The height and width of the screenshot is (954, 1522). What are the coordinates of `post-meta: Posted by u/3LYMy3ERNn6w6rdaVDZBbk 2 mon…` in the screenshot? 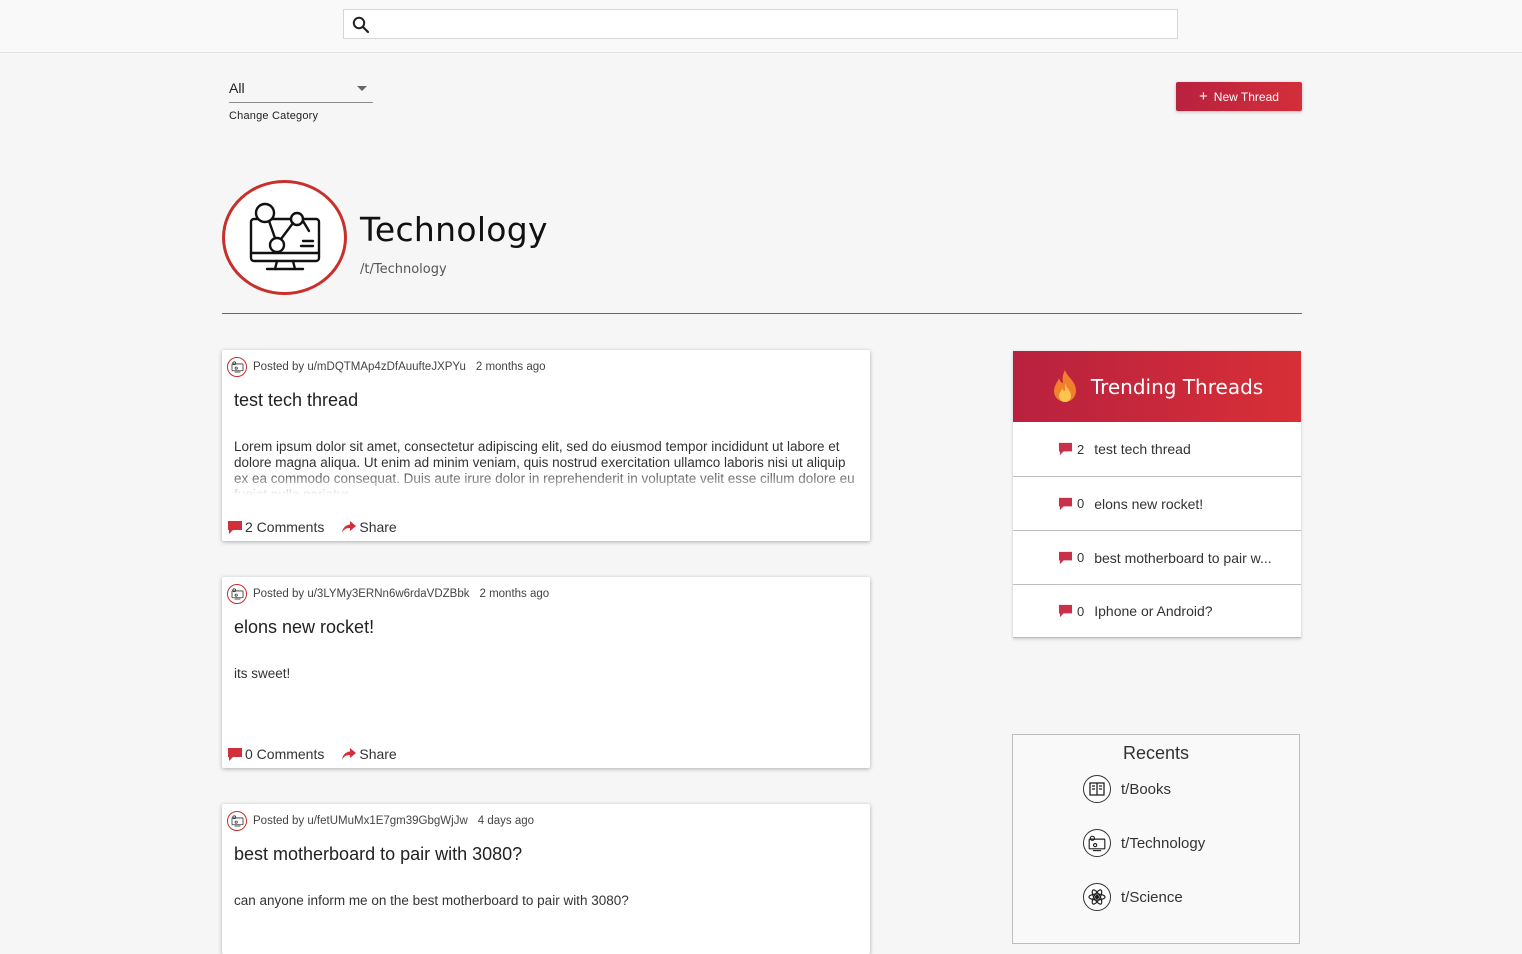 It's located at (388, 594).